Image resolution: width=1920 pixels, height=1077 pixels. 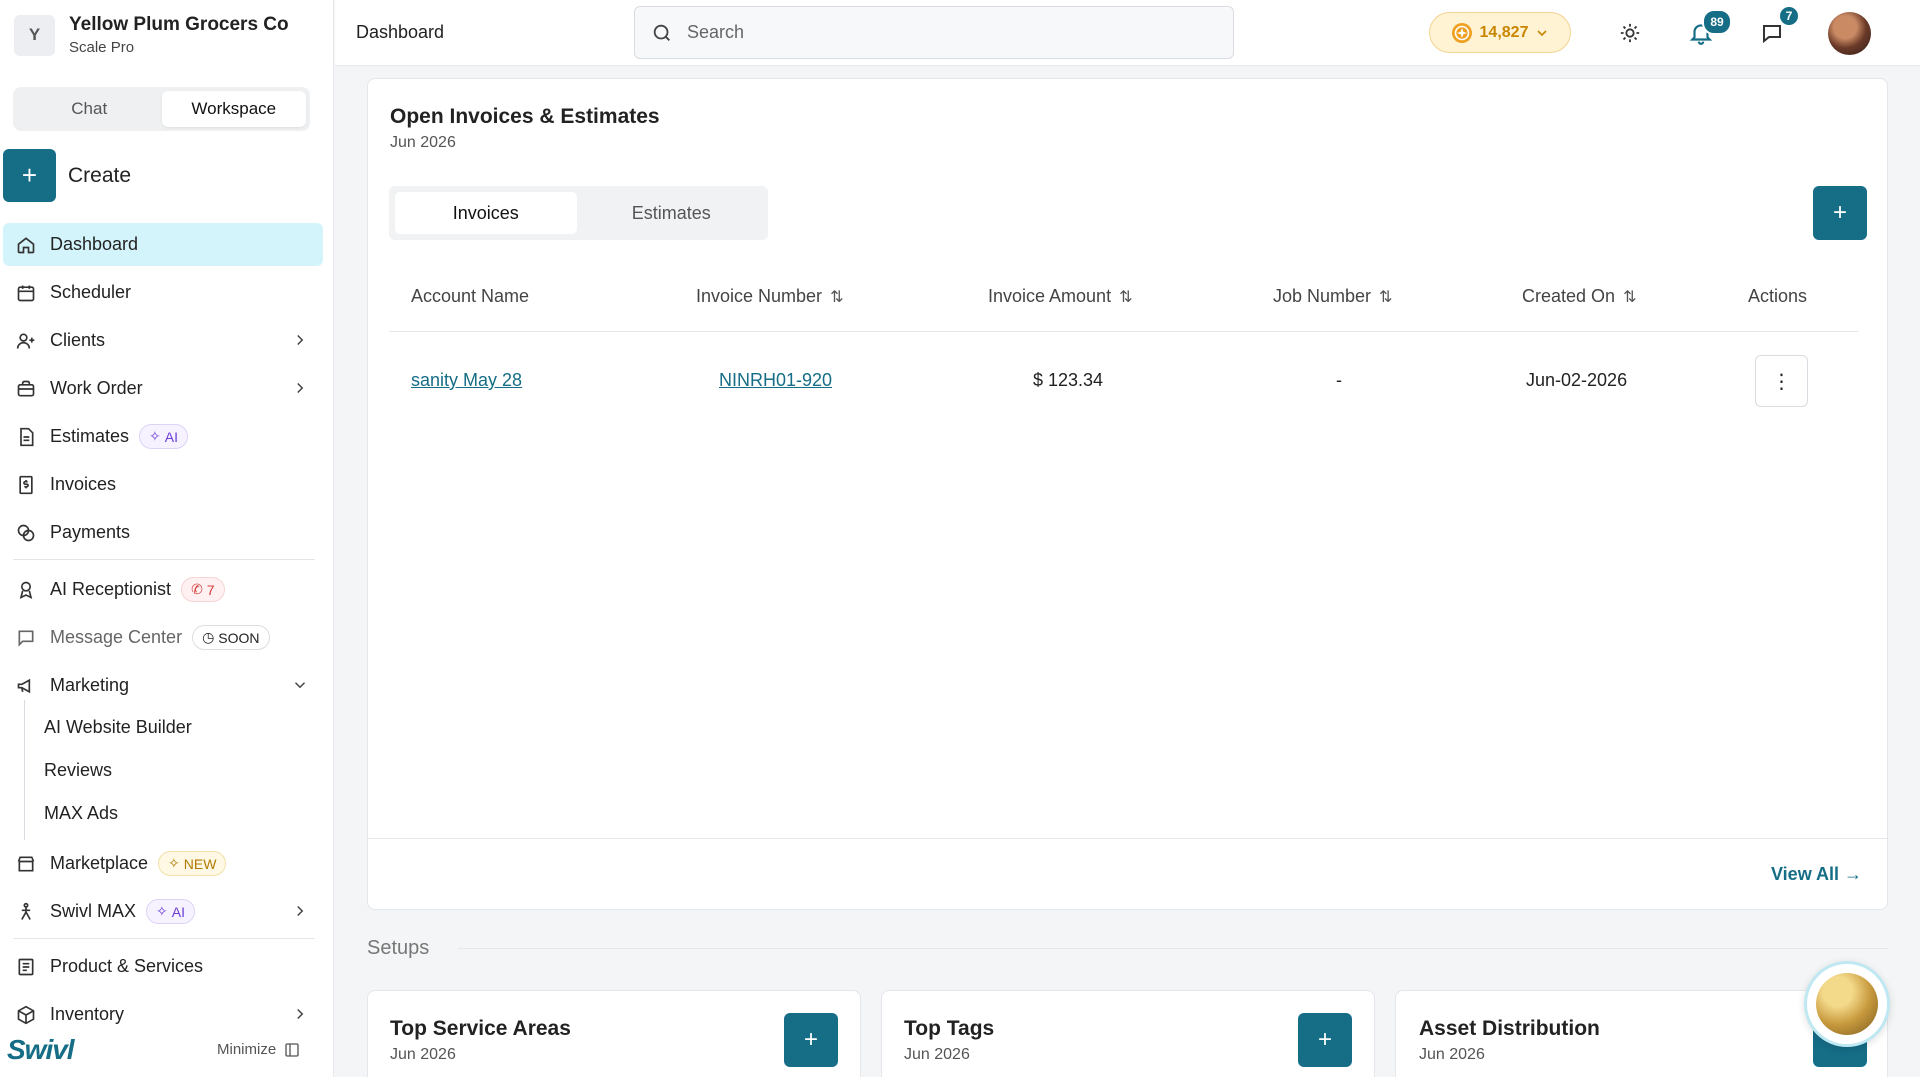 What do you see at coordinates (163, 532) in the screenshot?
I see `sidebar-item-payments: Payments` at bounding box center [163, 532].